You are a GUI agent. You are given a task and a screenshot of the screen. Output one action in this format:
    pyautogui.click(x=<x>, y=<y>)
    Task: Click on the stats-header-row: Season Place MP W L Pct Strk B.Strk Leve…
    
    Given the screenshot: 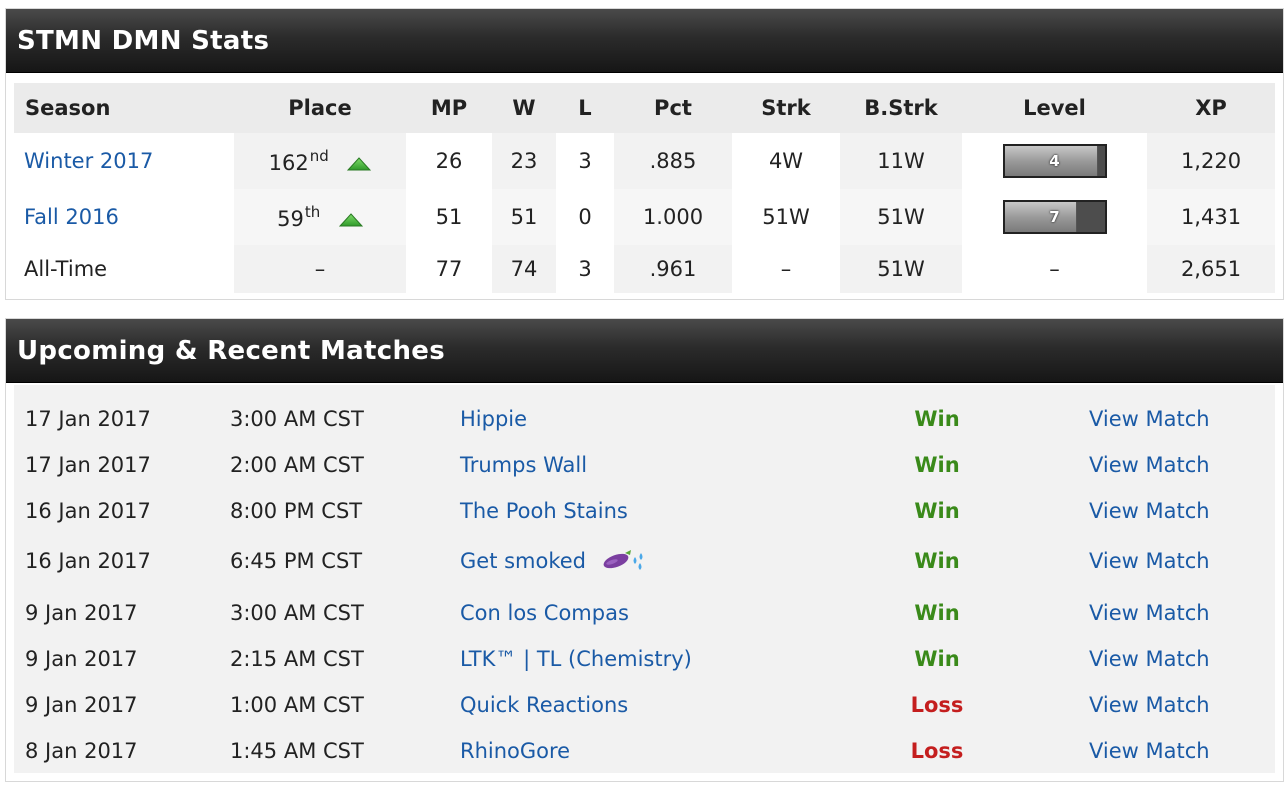 What is the action you would take?
    pyautogui.click(x=644, y=108)
    